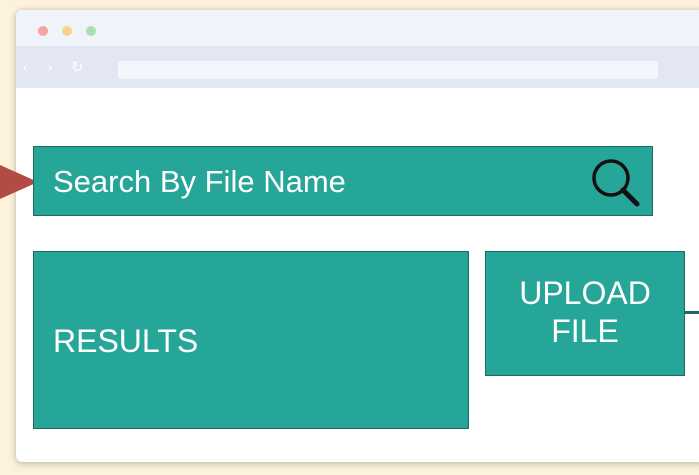 This screenshot has height=475, width=699. What do you see at coordinates (616, 183) in the screenshot?
I see `search-icon` at bounding box center [616, 183].